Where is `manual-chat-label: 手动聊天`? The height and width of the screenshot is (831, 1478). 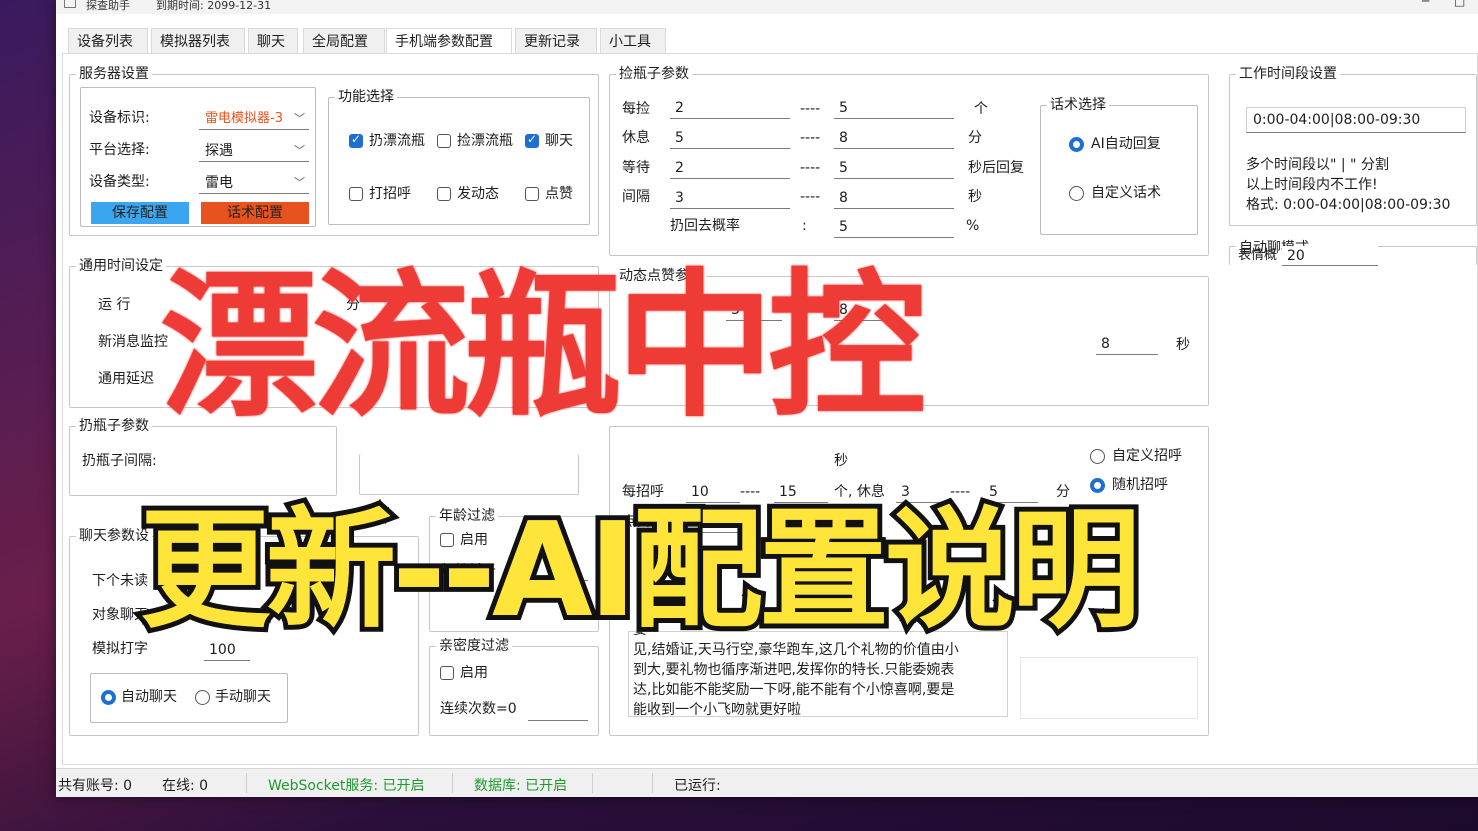
manual-chat-label: 手动聊天 is located at coordinates (243, 697).